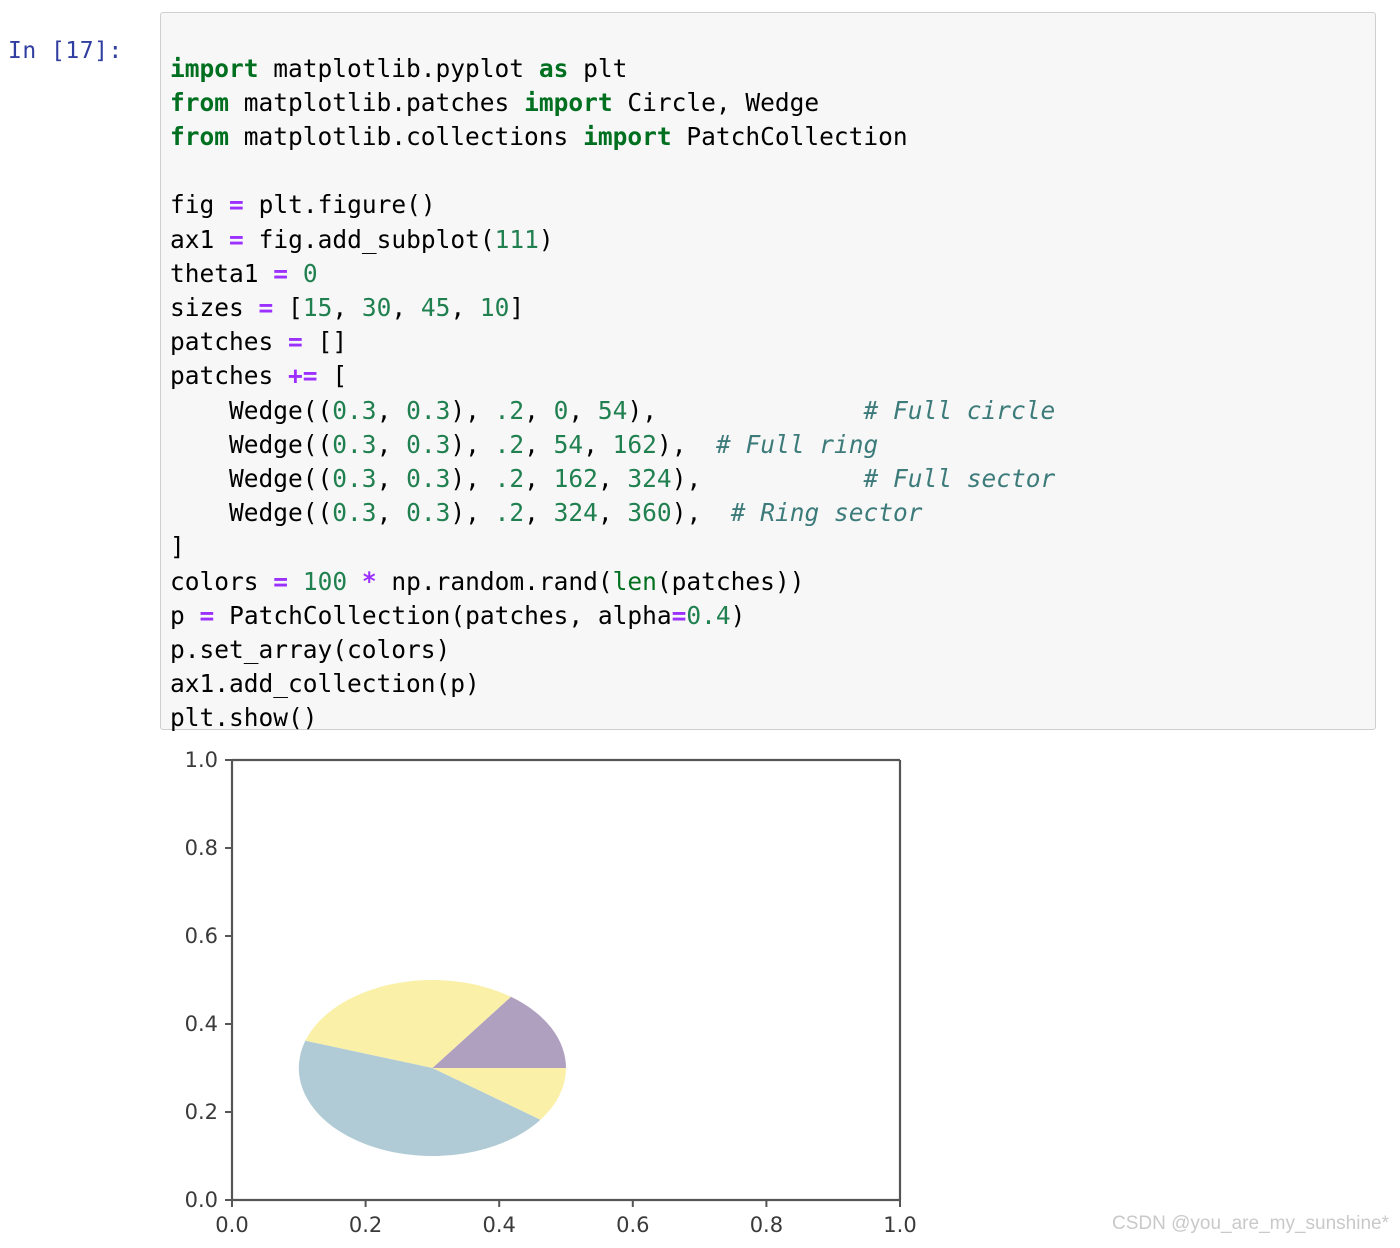 Image resolution: width=1400 pixels, height=1248 pixels. I want to click on token-import-keyword-3: import, so click(627, 136).